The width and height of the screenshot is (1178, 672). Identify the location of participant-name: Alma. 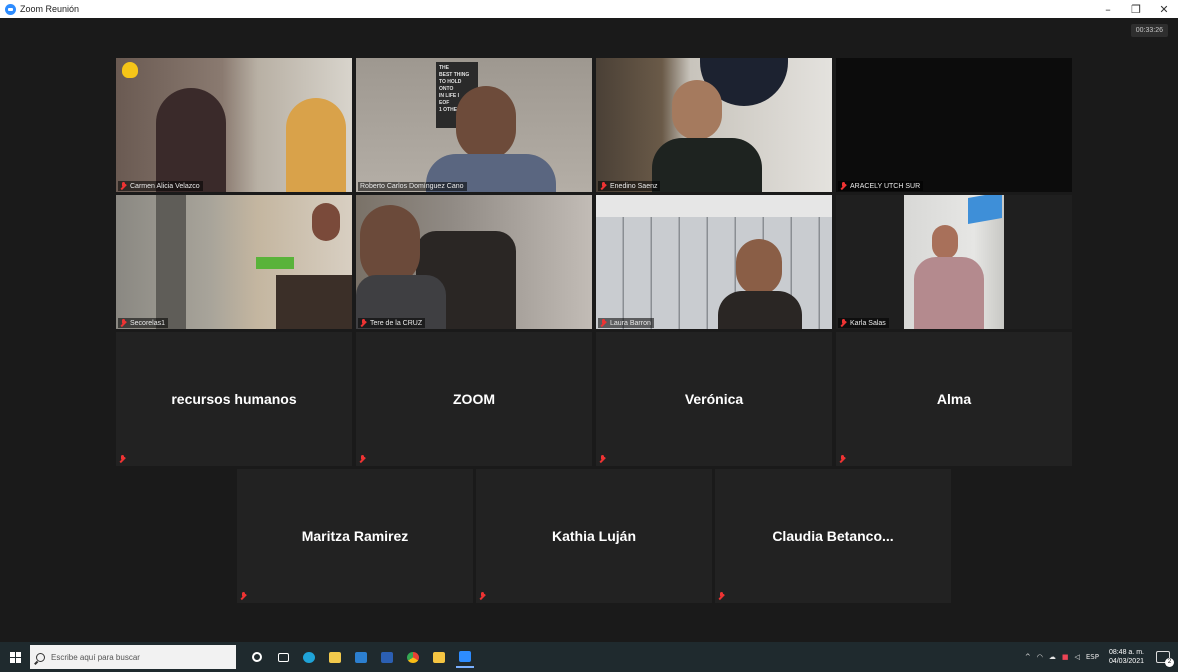
(954, 399).